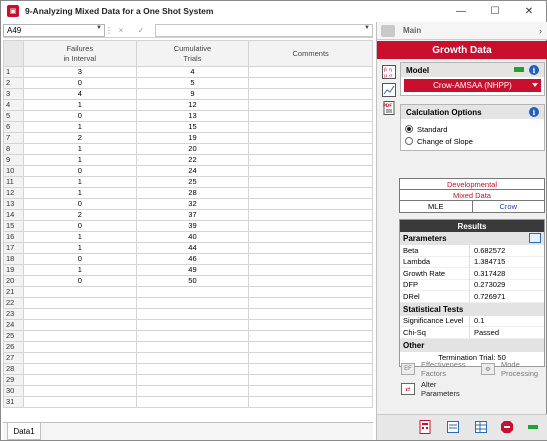  What do you see at coordinates (472, 141) in the screenshot?
I see `radio-change-of-slope: Change of Slope` at bounding box center [472, 141].